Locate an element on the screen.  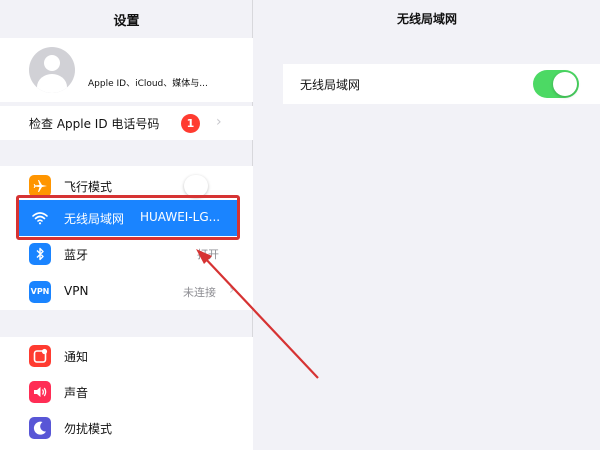
airplane-mode-toggle is located at coordinates (196, 186).